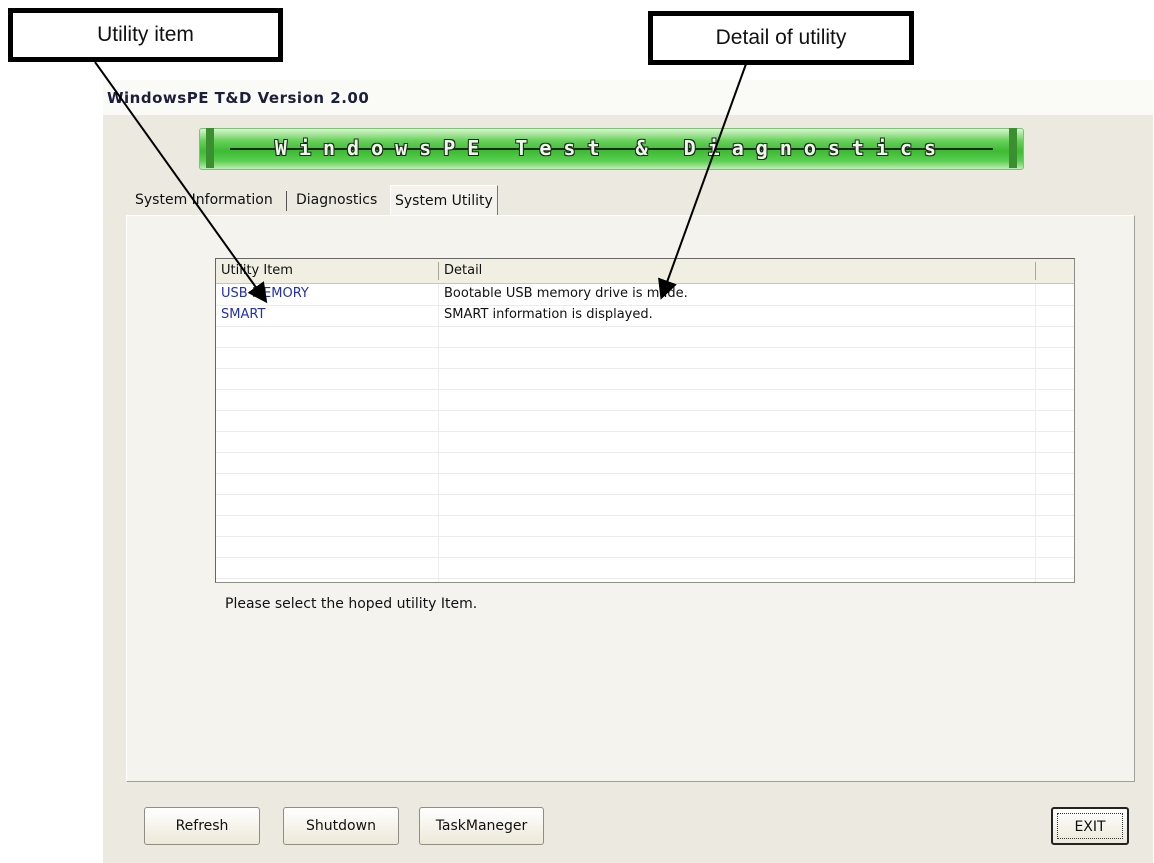  I want to click on task-manager-button: TaskManeger, so click(481, 826).